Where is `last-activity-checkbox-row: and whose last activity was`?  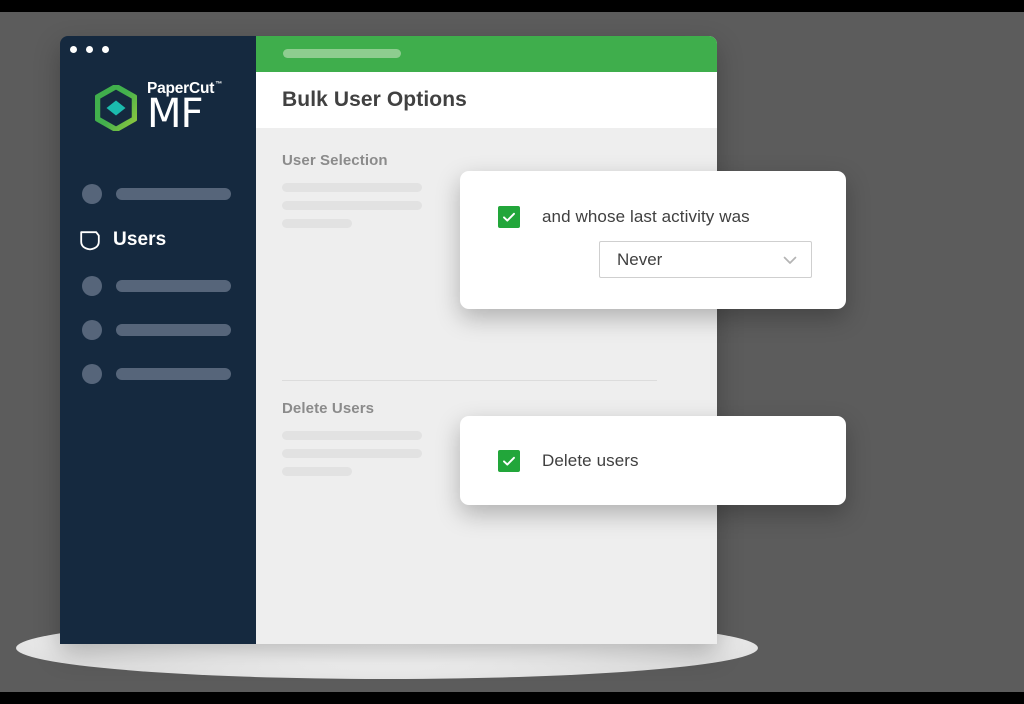
last-activity-checkbox-row: and whose last activity was is located at coordinates (624, 217).